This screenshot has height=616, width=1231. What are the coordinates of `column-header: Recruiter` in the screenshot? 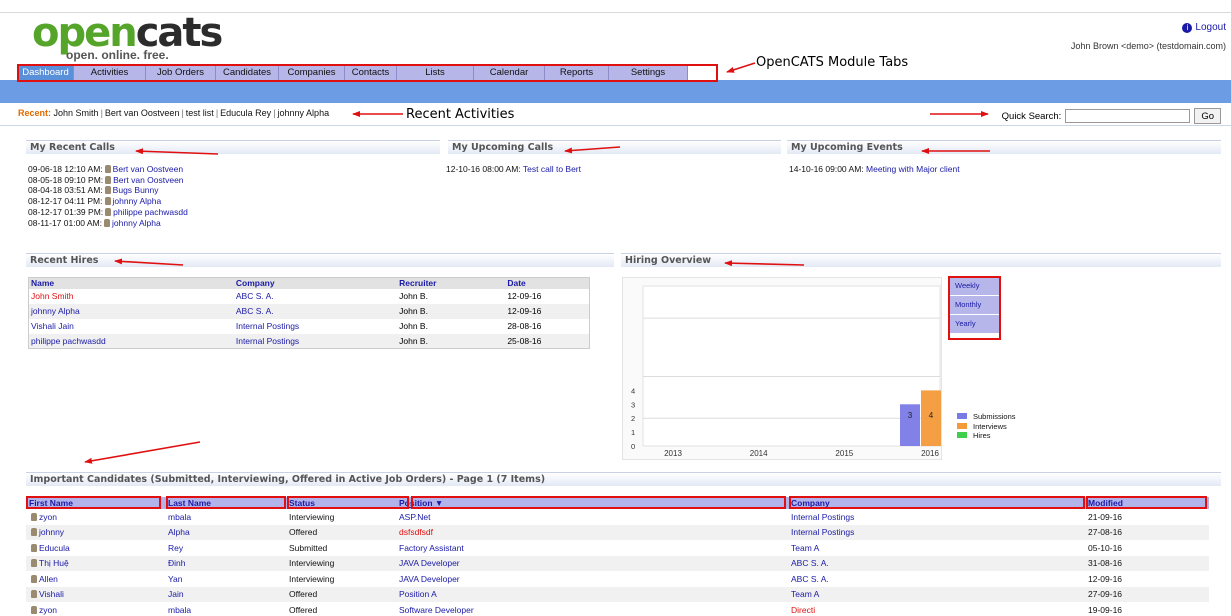 It's located at (451, 283).